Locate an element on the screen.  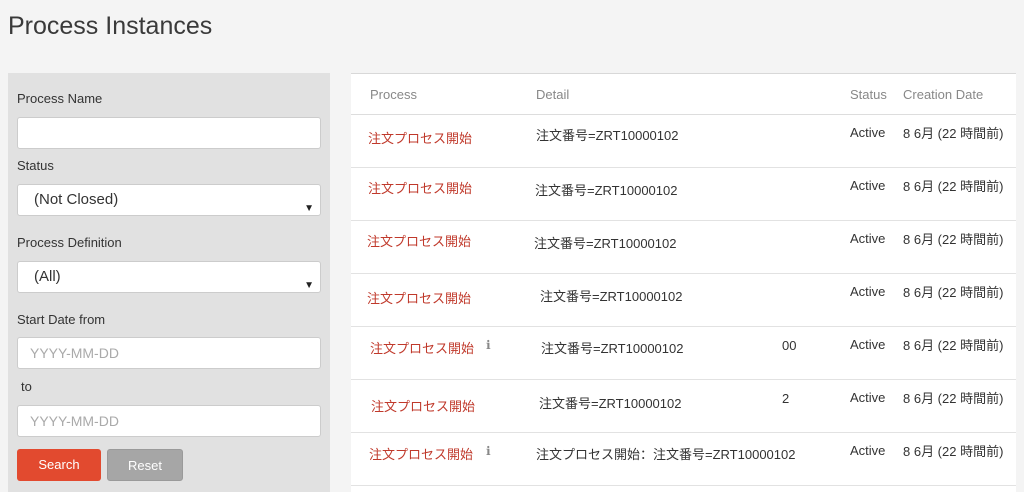
start-date-from-input is located at coordinates (169, 353).